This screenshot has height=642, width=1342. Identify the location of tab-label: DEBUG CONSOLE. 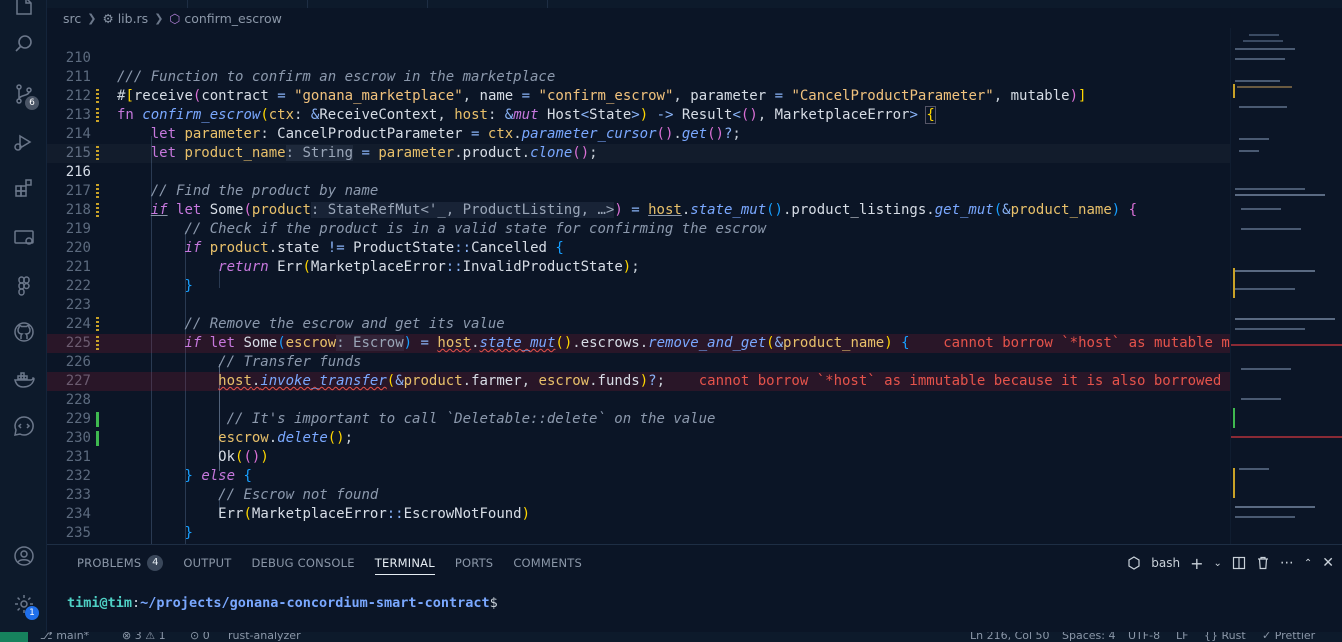
(303, 563).